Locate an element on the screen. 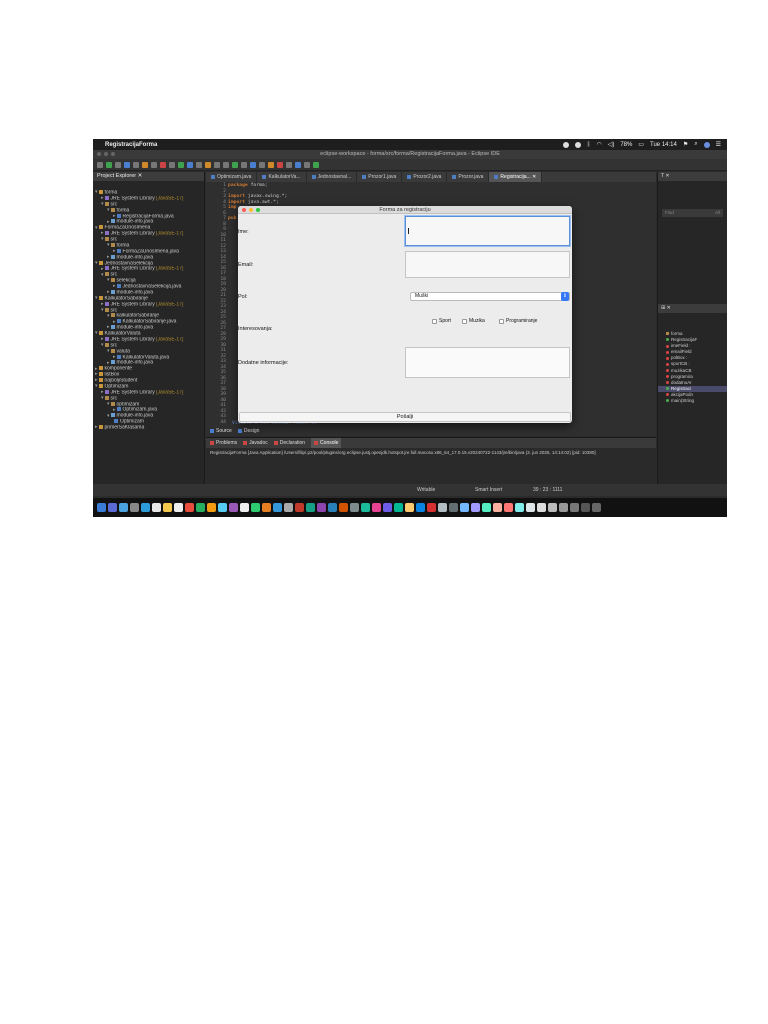 This screenshot has height=1024, width=768. tree-item: ▸ primerSaKlasama is located at coordinates (148, 428).